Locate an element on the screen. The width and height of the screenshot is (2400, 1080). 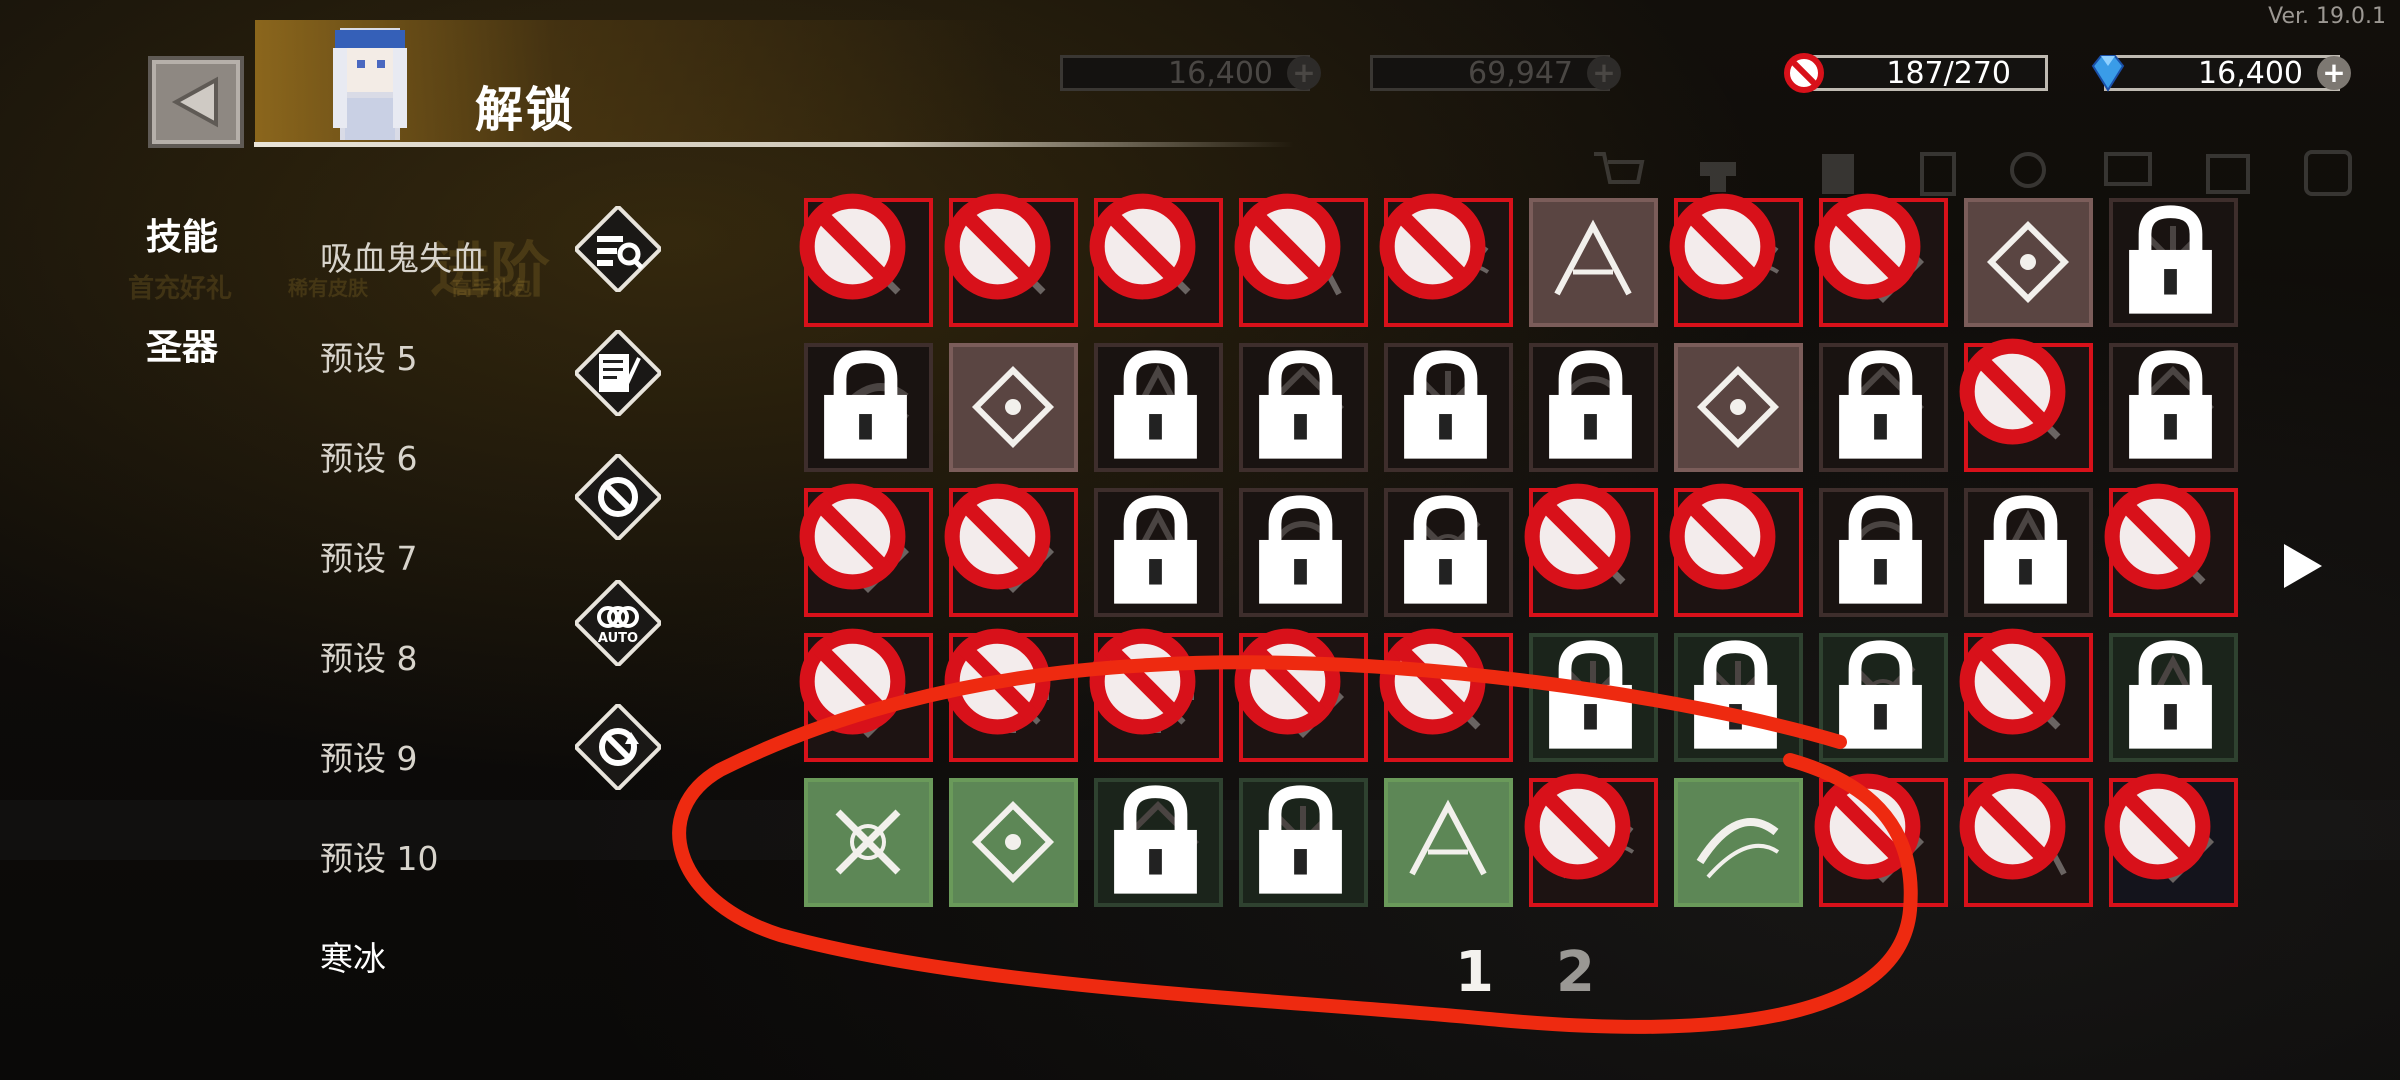
skill-cell-claw-marks is located at coordinates (1011, 550).